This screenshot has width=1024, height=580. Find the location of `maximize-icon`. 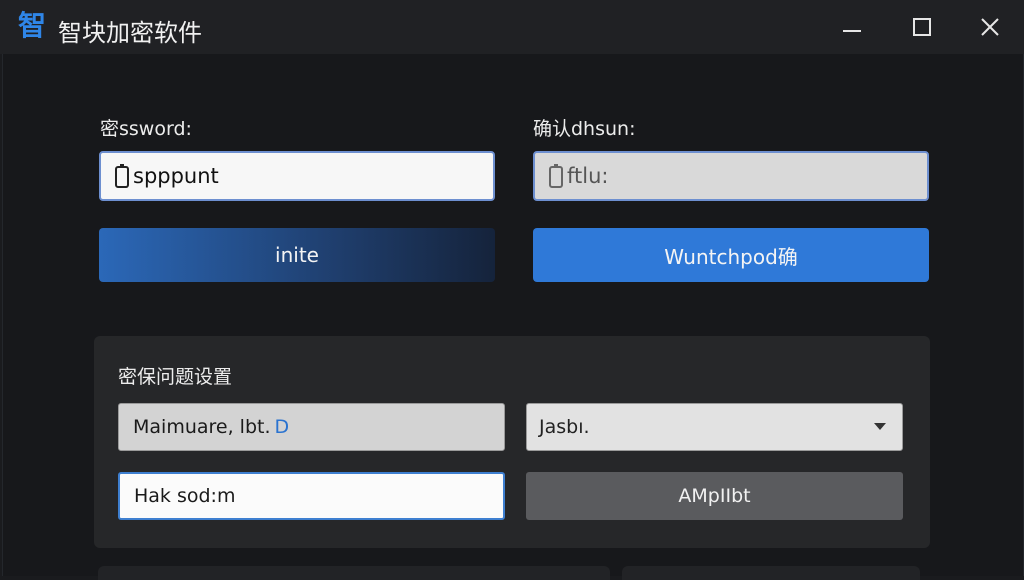

maximize-icon is located at coordinates (922, 27).